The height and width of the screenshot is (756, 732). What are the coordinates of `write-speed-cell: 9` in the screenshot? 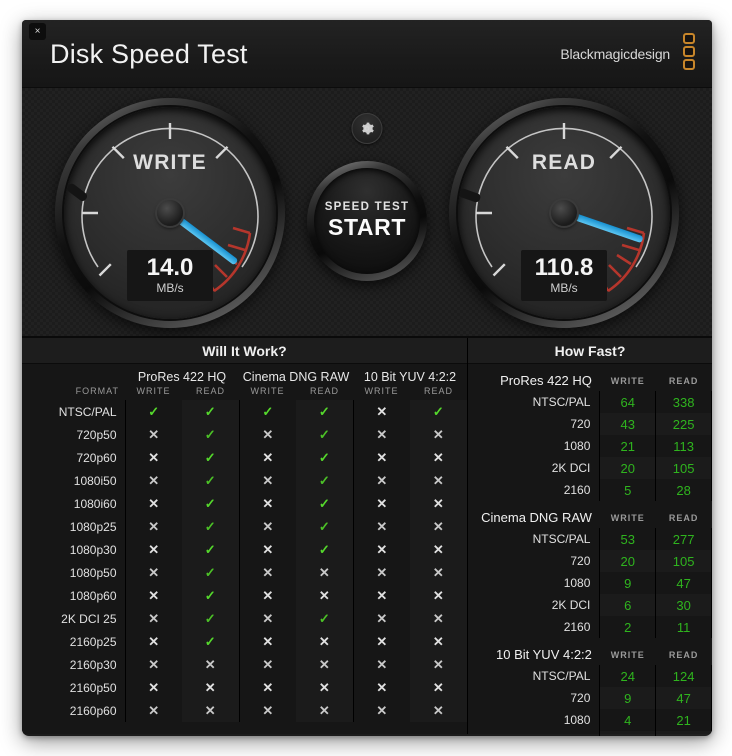 It's located at (627, 698).